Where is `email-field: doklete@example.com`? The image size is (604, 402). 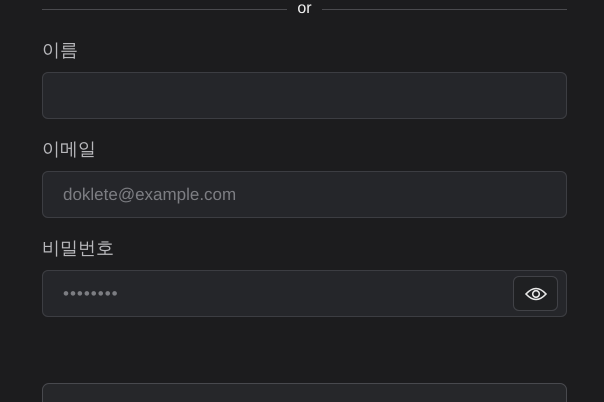
email-field: doklete@example.com is located at coordinates (304, 194).